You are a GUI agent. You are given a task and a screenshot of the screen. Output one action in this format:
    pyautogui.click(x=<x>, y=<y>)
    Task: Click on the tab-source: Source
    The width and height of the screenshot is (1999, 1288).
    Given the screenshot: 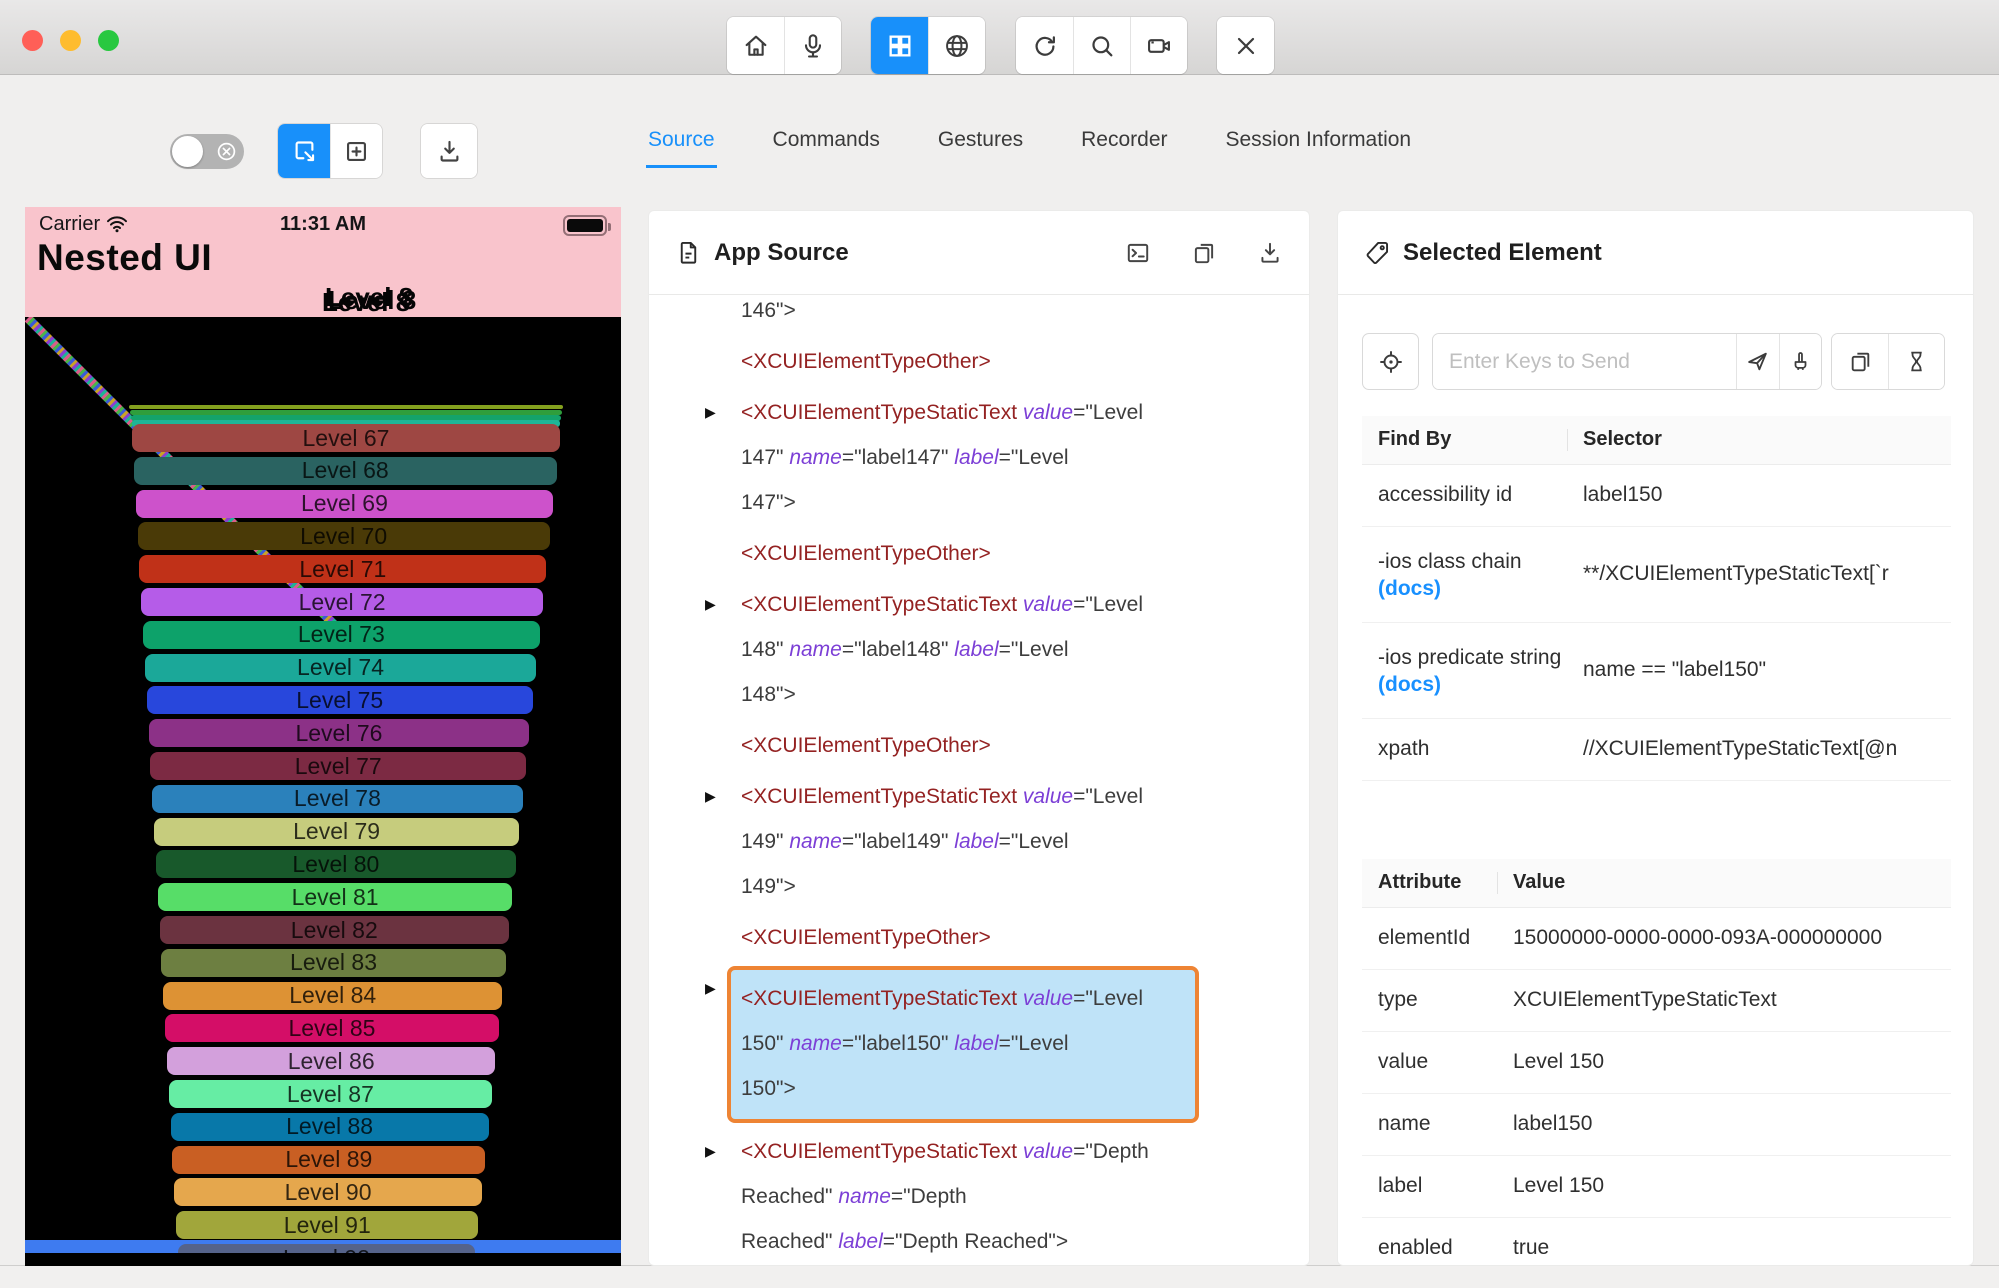 What is the action you would take?
    pyautogui.click(x=681, y=148)
    